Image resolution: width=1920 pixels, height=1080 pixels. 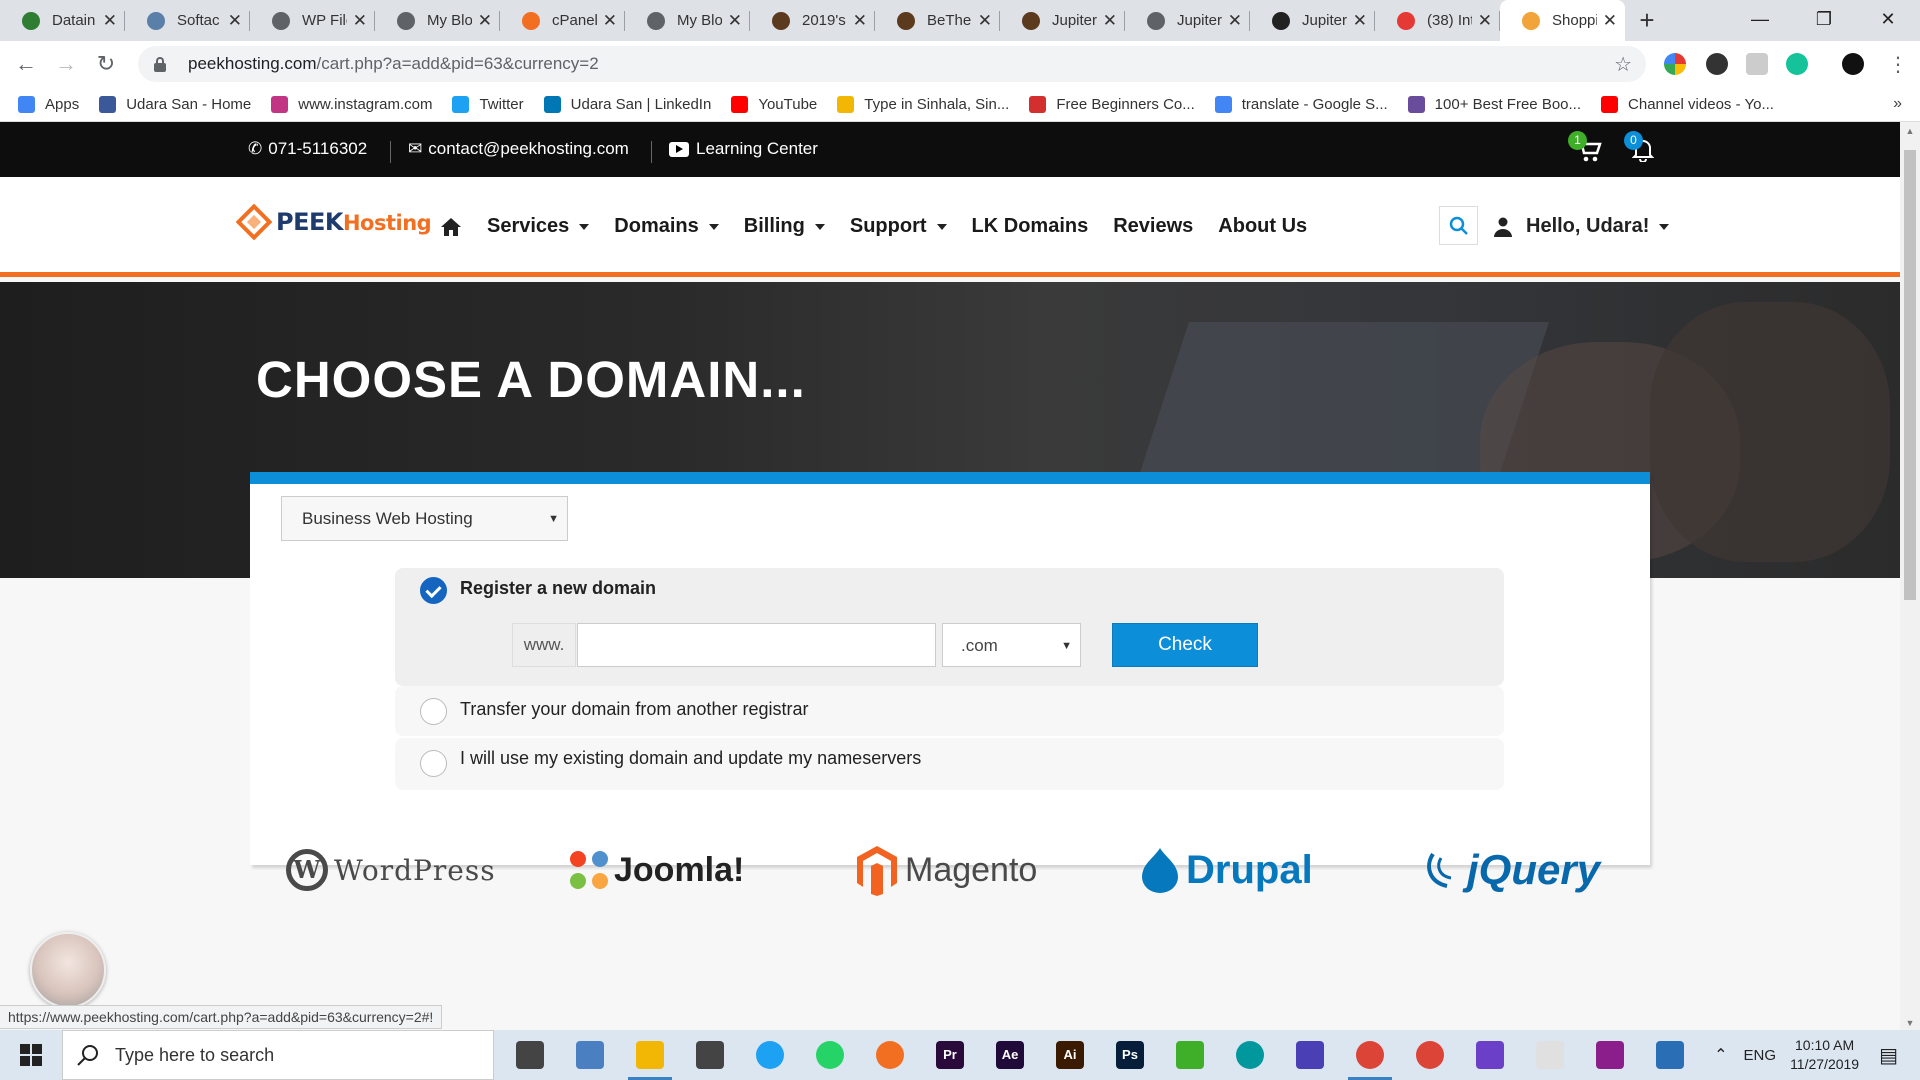 I want to click on extension-k-icon, so click(x=1717, y=64).